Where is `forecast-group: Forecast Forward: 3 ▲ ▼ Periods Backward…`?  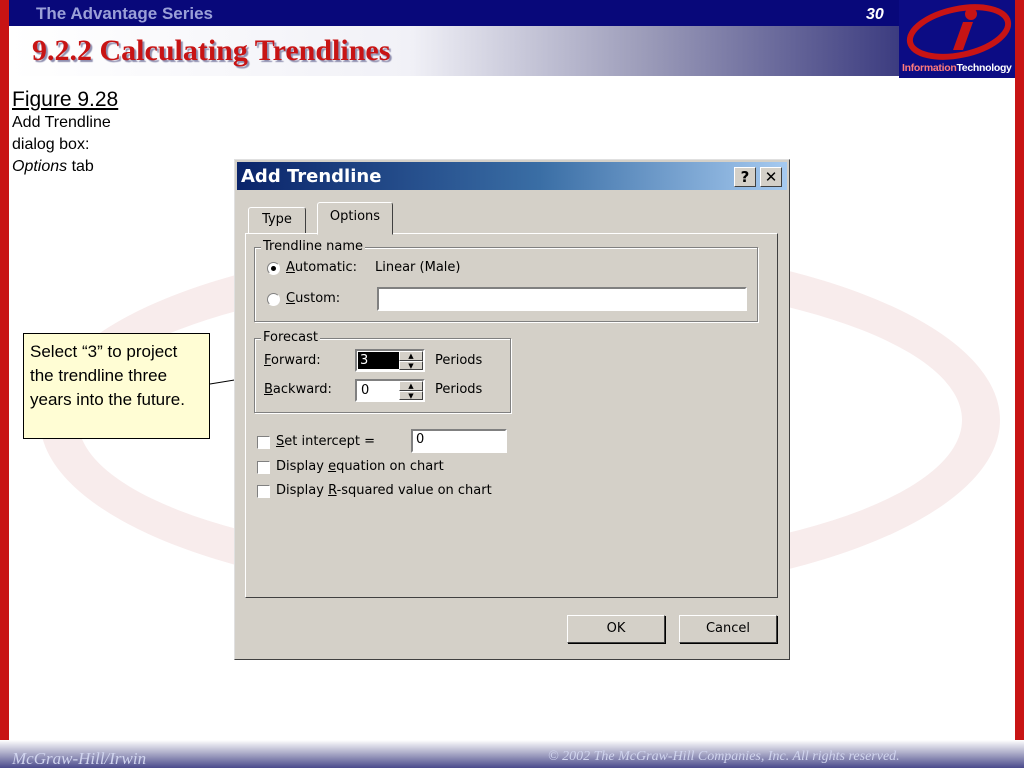 forecast-group: Forecast Forward: 3 ▲ ▼ Periods Backward… is located at coordinates (382, 371).